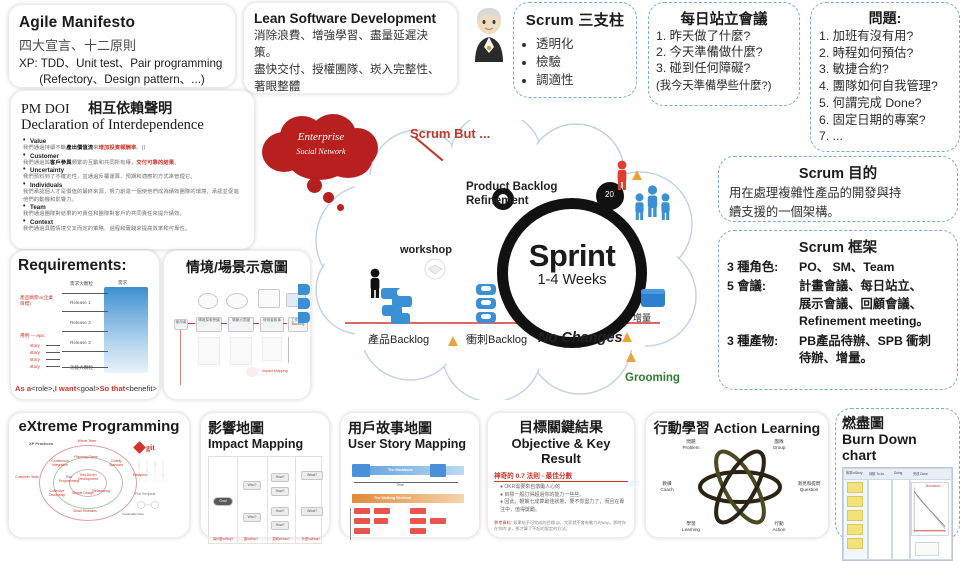 This screenshot has width=965, height=561. Describe the element at coordinates (542, 494) in the screenshot. I see `okr-bullet: ● 目標一般訂得超過你的能力一些些。` at that location.